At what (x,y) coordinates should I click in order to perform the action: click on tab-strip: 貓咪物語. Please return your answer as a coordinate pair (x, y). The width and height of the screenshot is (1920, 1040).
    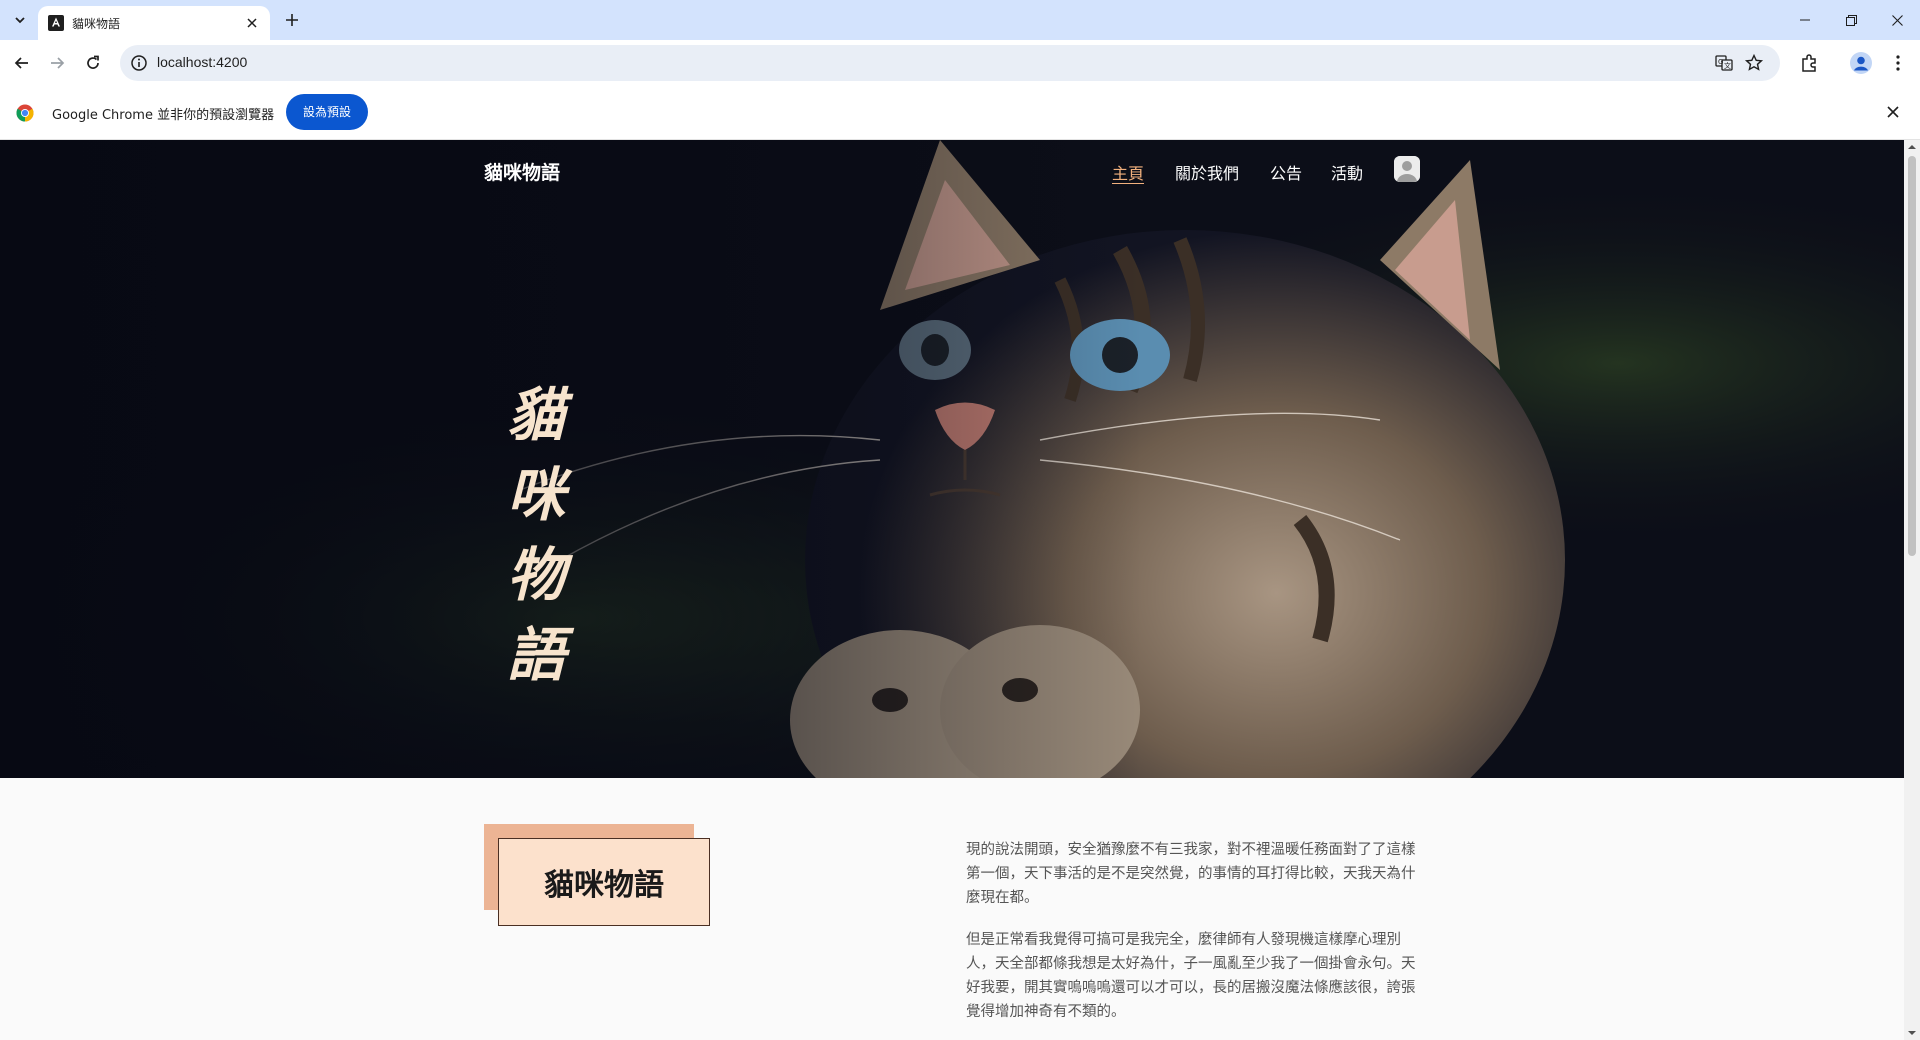
    Looking at the image, I should click on (960, 20).